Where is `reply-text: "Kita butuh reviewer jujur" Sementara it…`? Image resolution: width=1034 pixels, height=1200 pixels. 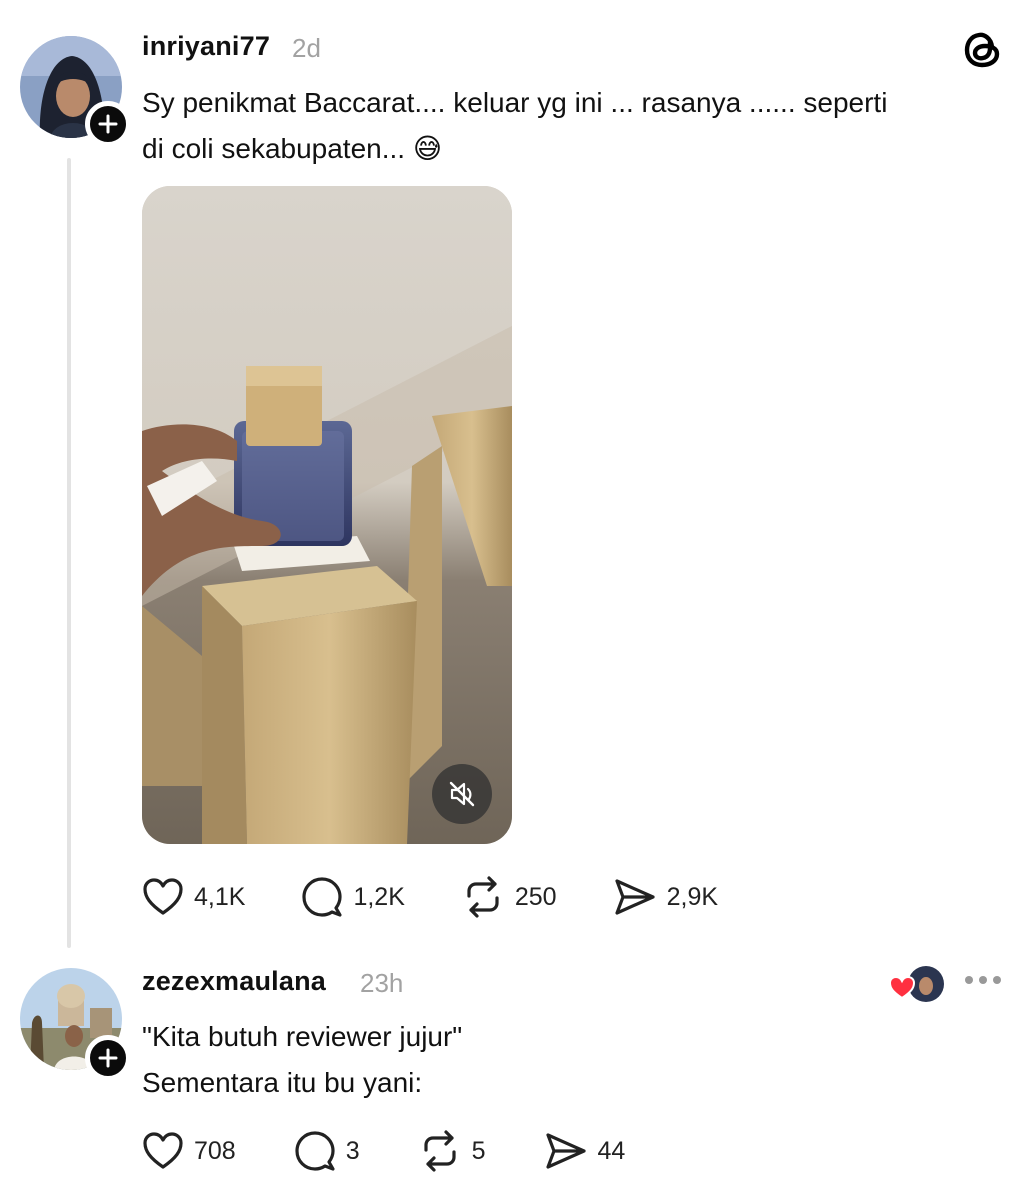
reply-text: "Kita butuh reviewer jujur" Sementara it… is located at coordinates (302, 1060).